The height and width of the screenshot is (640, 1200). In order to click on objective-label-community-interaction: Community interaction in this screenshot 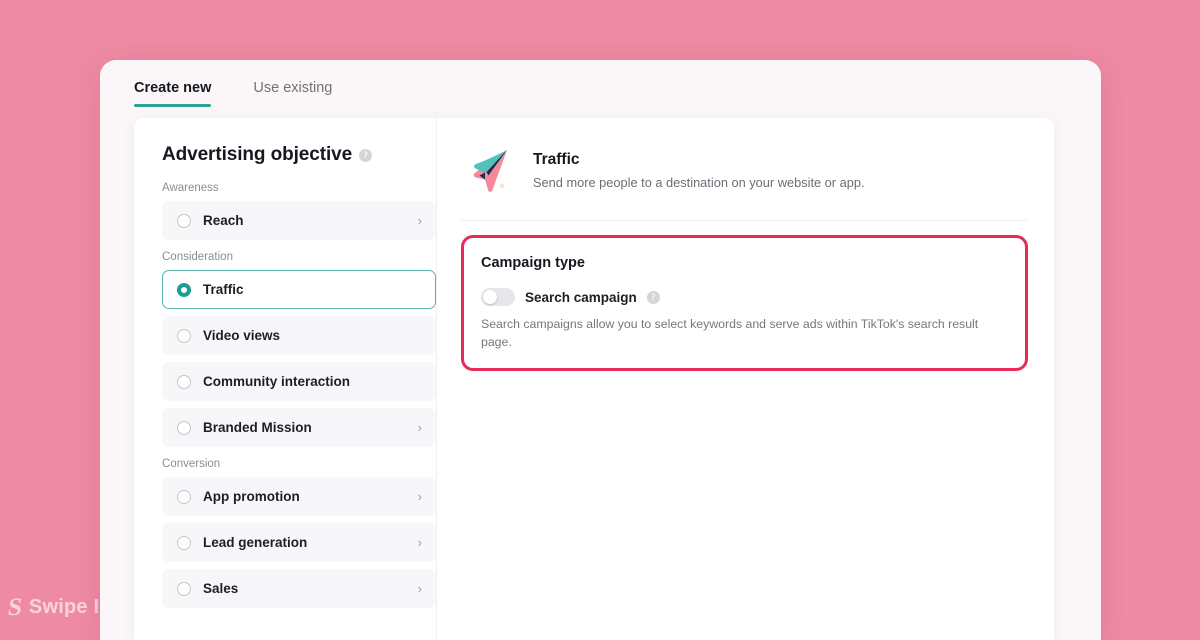, I will do `click(277, 381)`.